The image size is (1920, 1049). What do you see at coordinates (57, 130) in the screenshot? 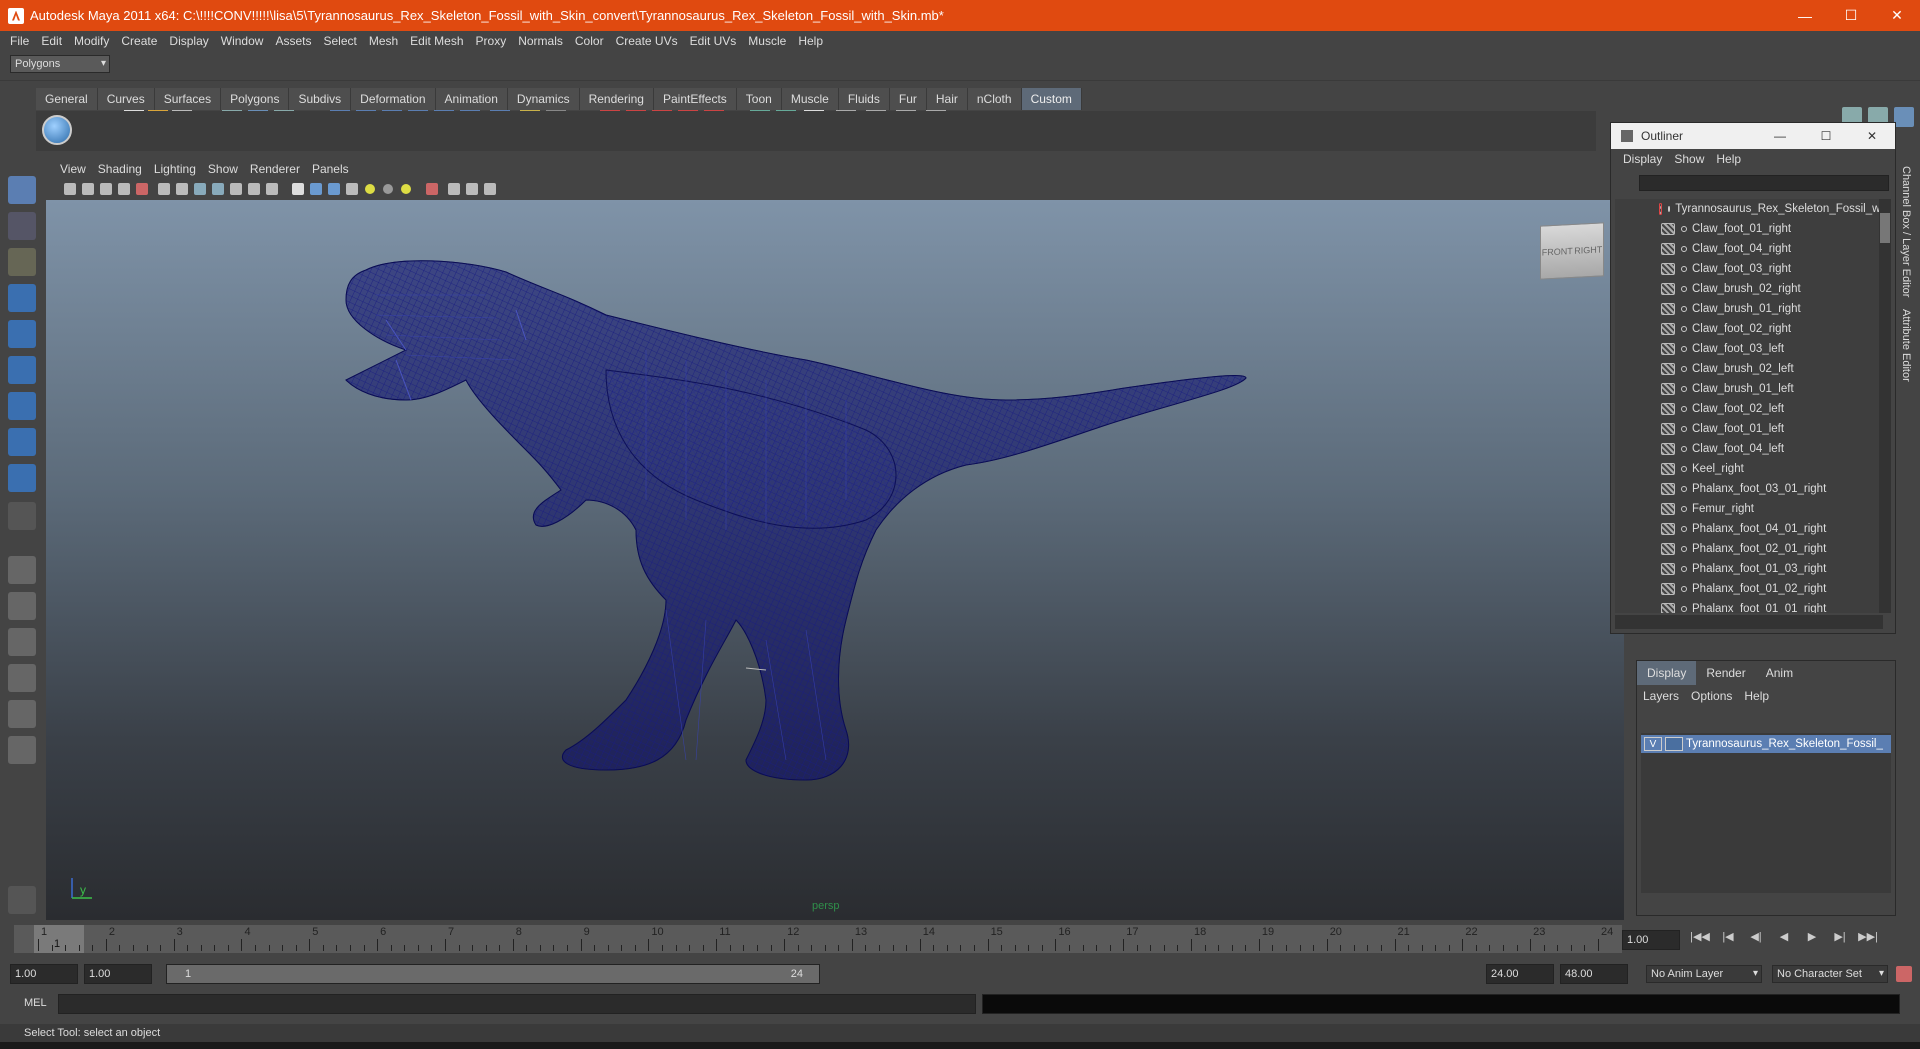
I see `shelf-check-icon` at bounding box center [57, 130].